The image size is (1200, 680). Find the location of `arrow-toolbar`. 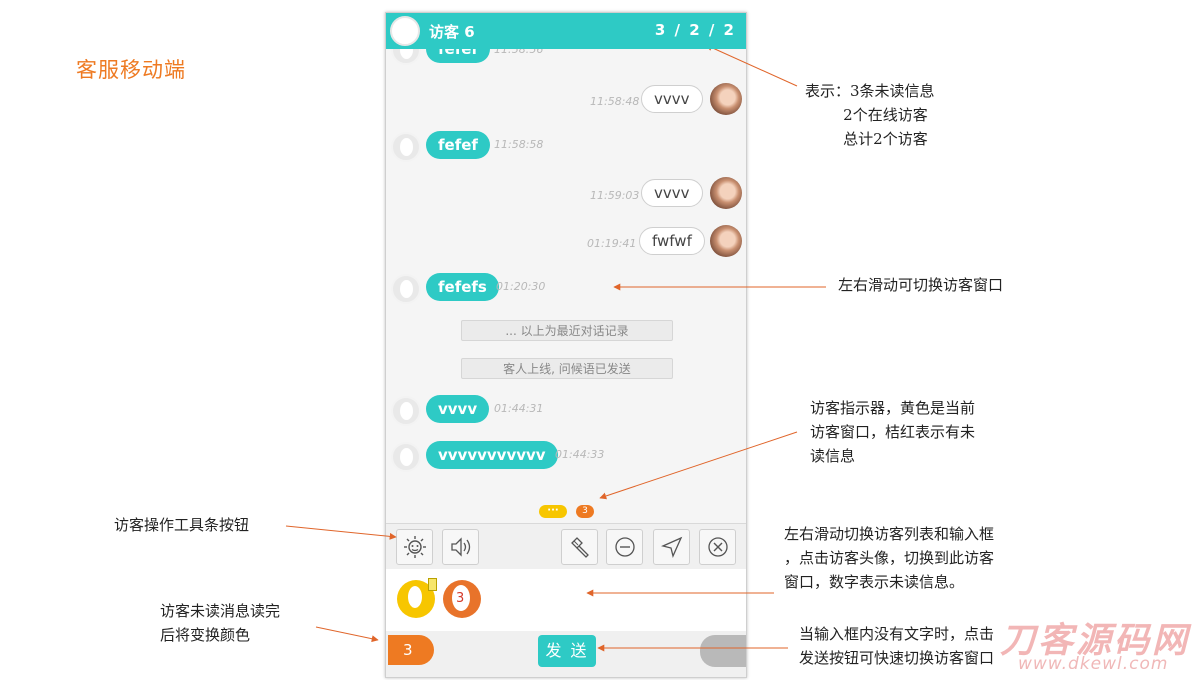

arrow-toolbar is located at coordinates (341, 532).